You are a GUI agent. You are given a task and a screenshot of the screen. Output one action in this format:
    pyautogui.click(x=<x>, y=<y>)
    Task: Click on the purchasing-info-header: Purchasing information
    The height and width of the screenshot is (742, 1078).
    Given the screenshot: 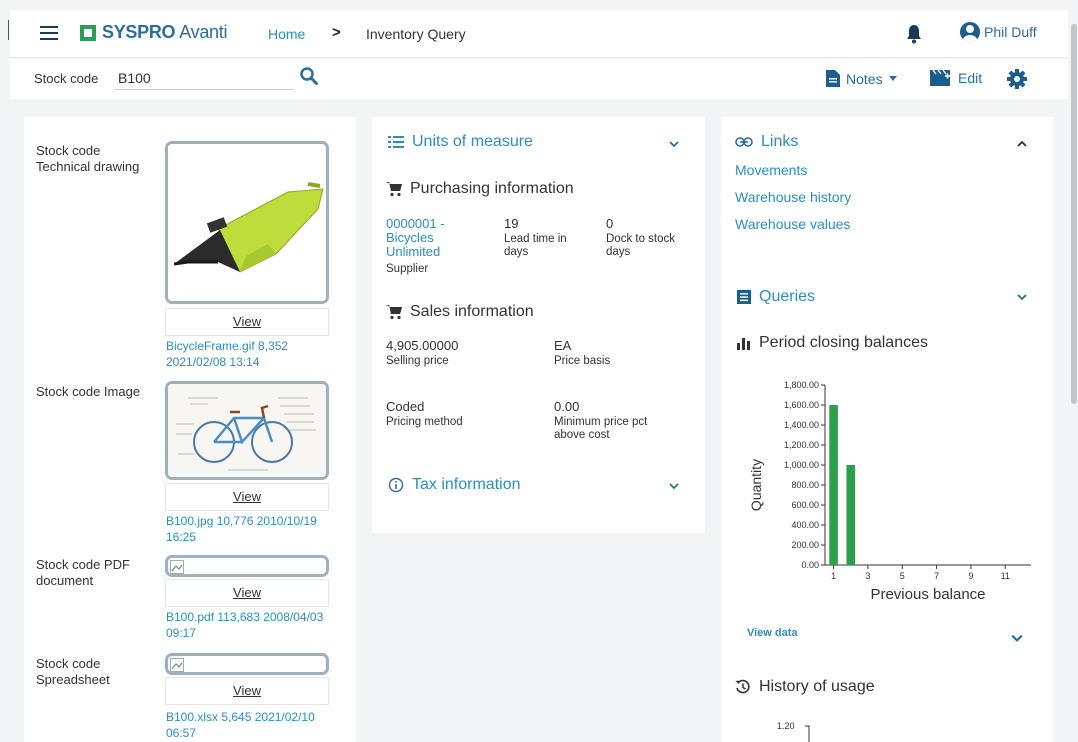 What is the action you would take?
    pyautogui.click(x=480, y=189)
    